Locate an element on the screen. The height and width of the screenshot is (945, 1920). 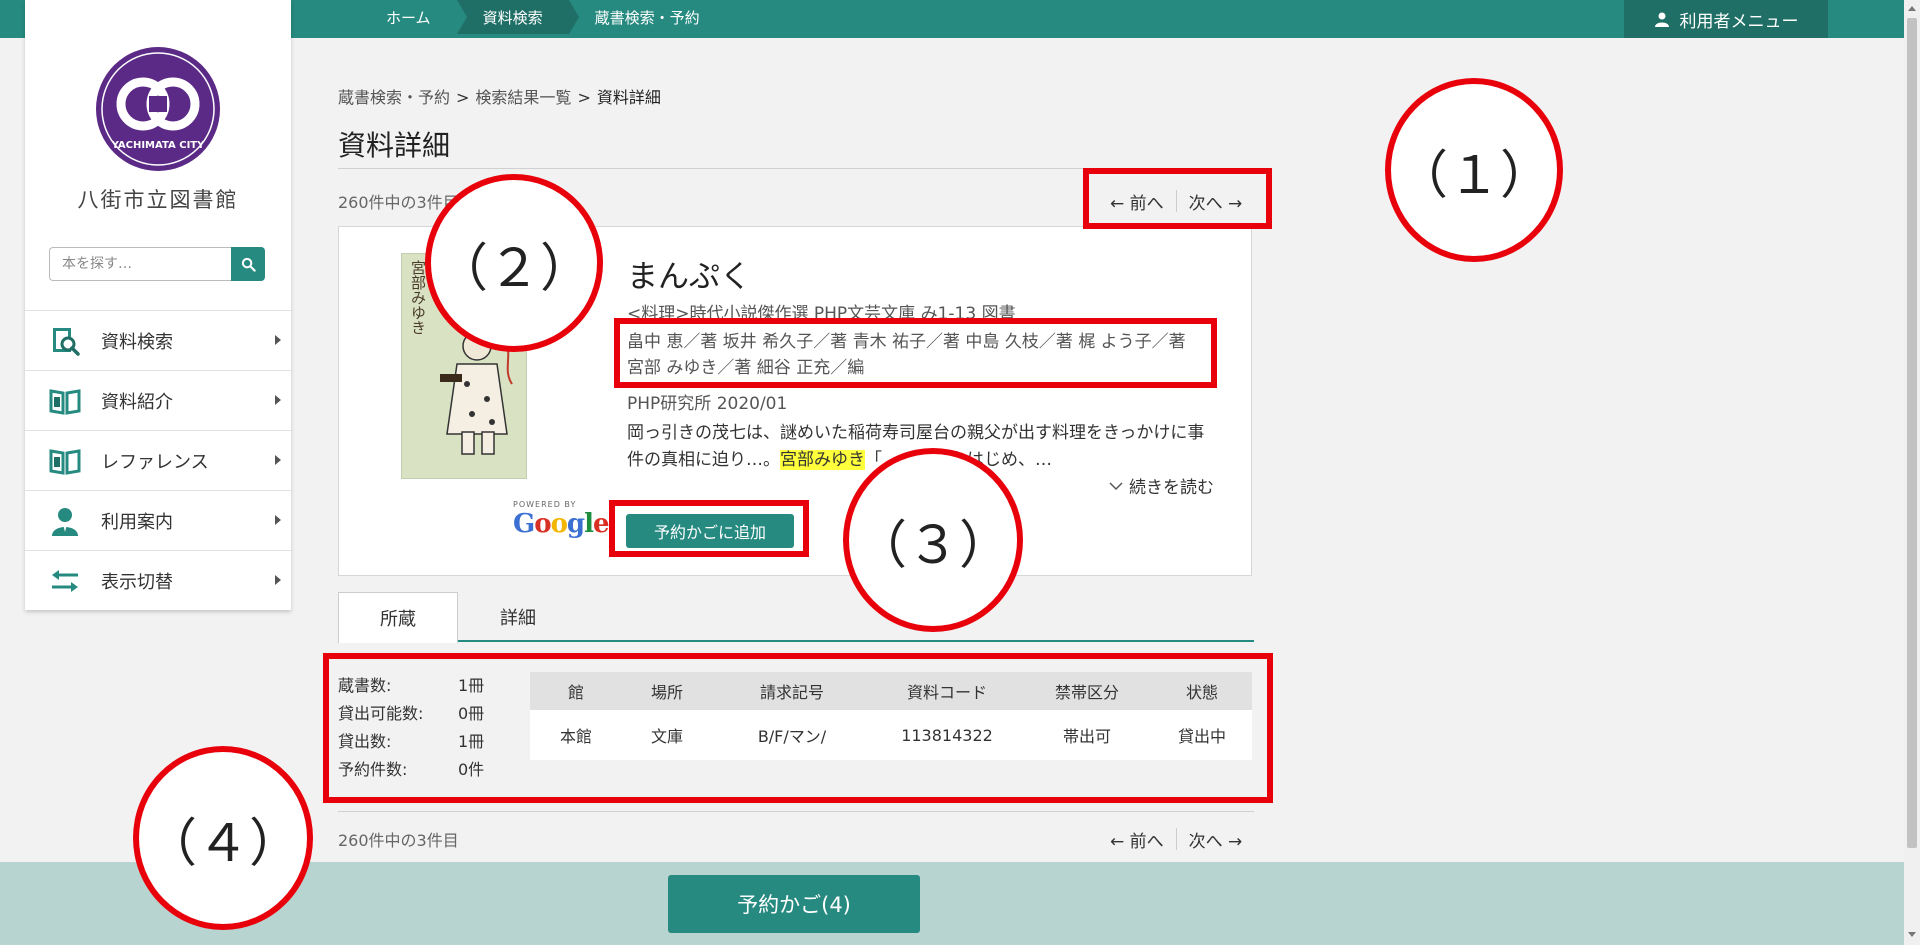
sidebar-item-display-switch: 表示切替 is located at coordinates (158, 580).